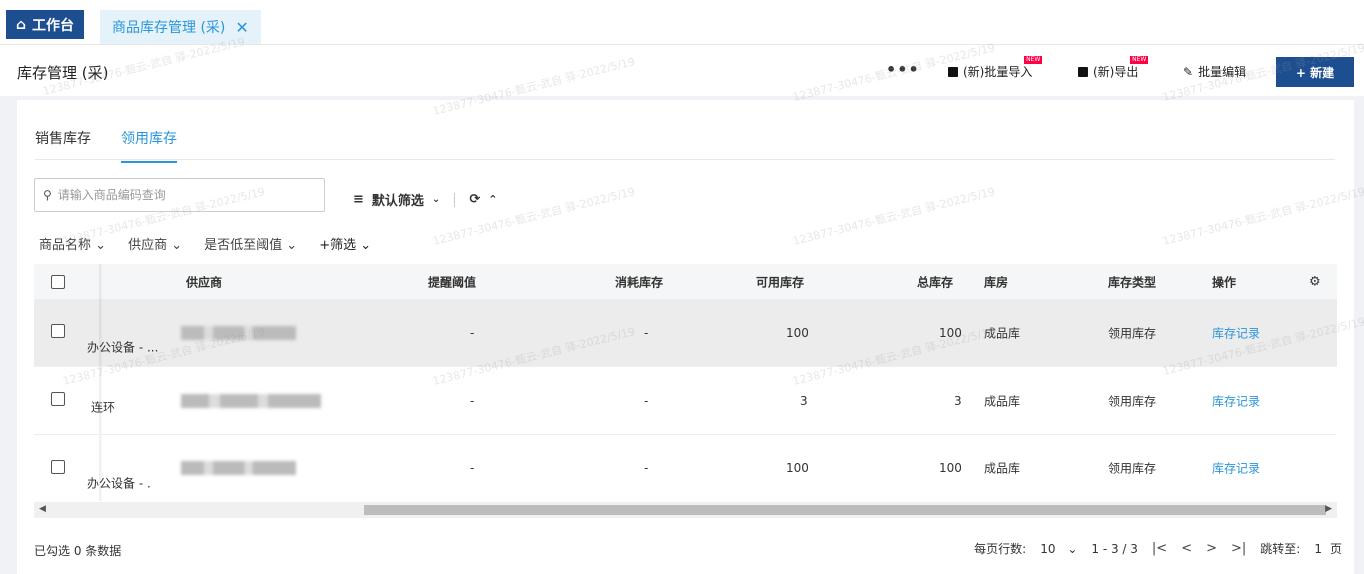 This screenshot has width=1364, height=574. I want to click on rows-per-page-value: 10, so click(1048, 548).